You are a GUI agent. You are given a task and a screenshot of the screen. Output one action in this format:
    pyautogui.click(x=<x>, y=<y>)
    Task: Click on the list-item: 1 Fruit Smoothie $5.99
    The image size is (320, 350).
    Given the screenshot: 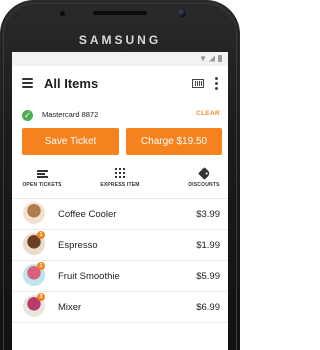 What is the action you would take?
    pyautogui.click(x=120, y=276)
    